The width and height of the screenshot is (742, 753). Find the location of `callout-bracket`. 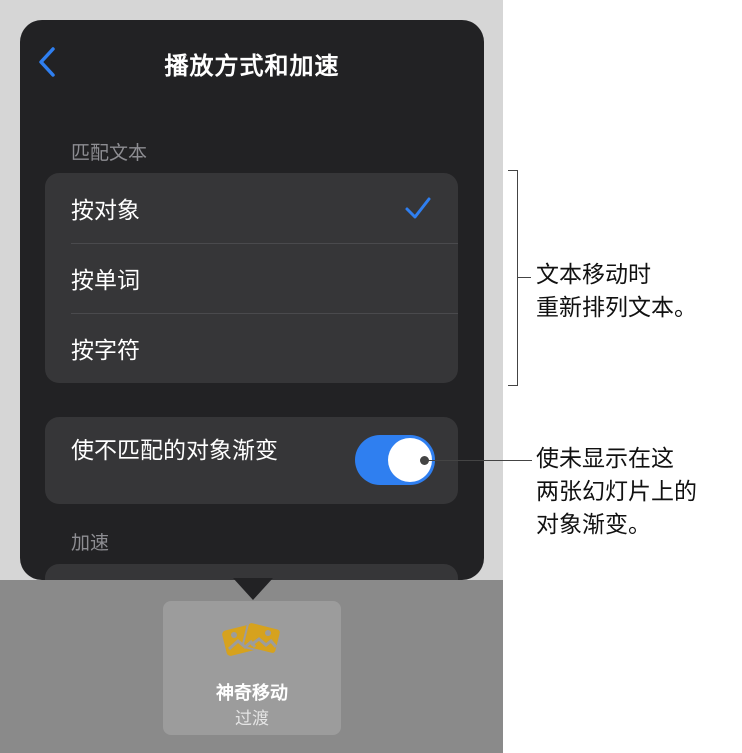

callout-bracket is located at coordinates (513, 278).